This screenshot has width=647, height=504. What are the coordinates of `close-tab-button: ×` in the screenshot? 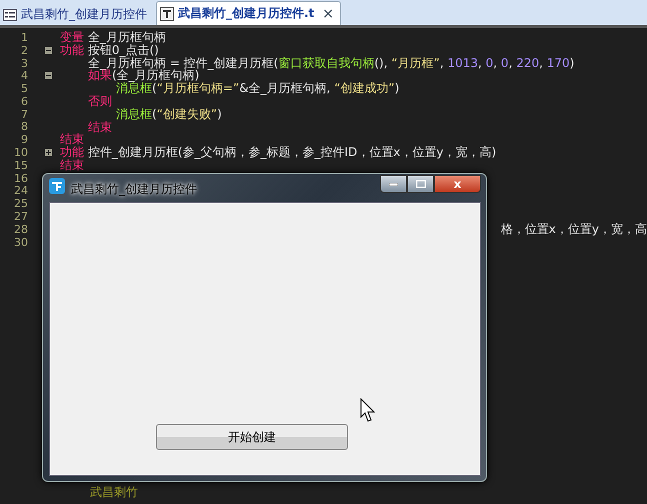 It's located at (328, 14).